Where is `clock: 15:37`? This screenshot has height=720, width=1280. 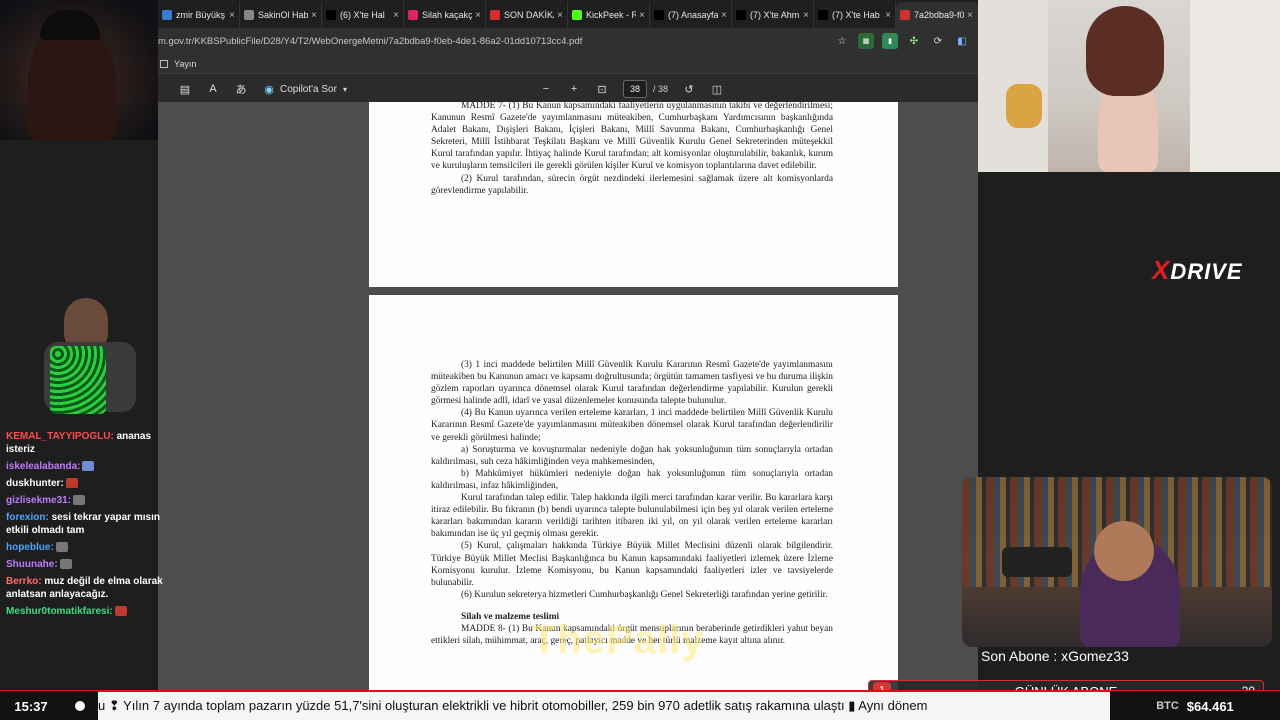 clock: 15:37 is located at coordinates (31, 705).